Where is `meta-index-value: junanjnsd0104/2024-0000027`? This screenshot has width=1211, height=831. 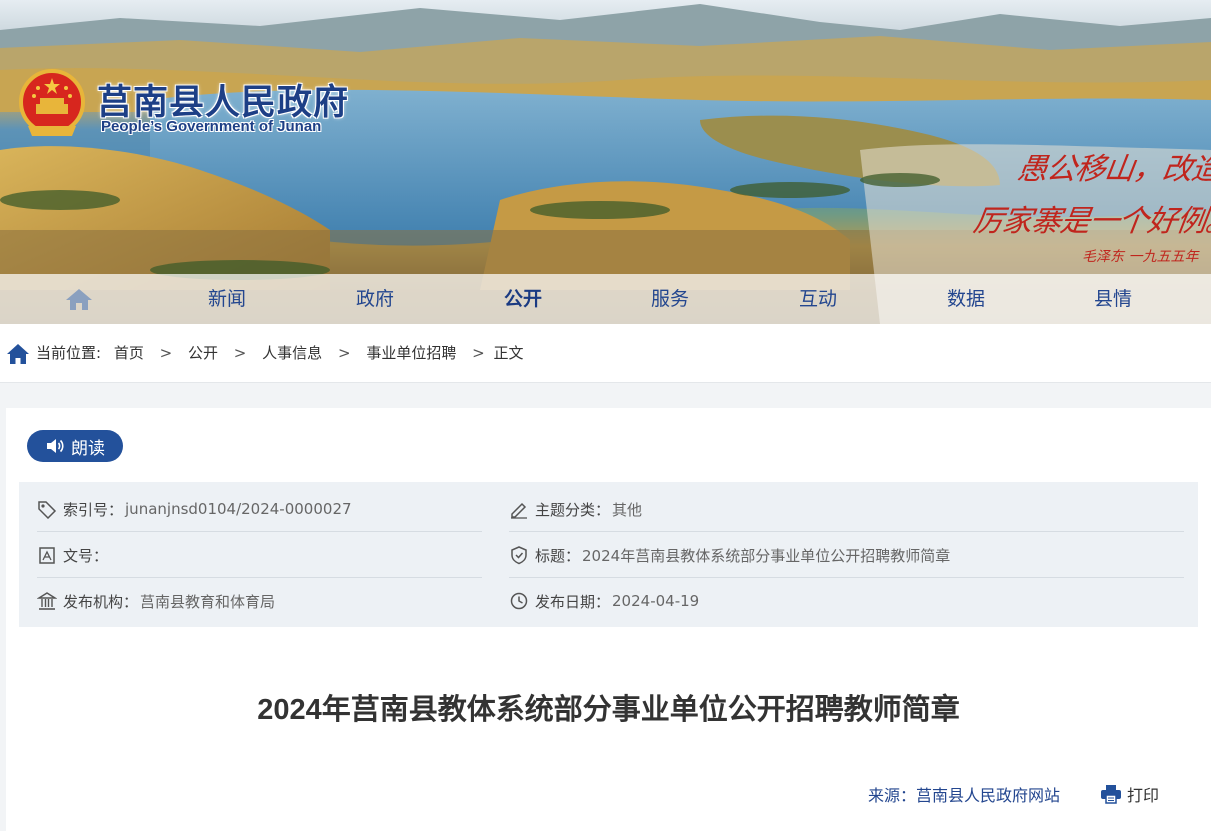 meta-index-value: junanjnsd0104/2024-0000027 is located at coordinates (238, 509).